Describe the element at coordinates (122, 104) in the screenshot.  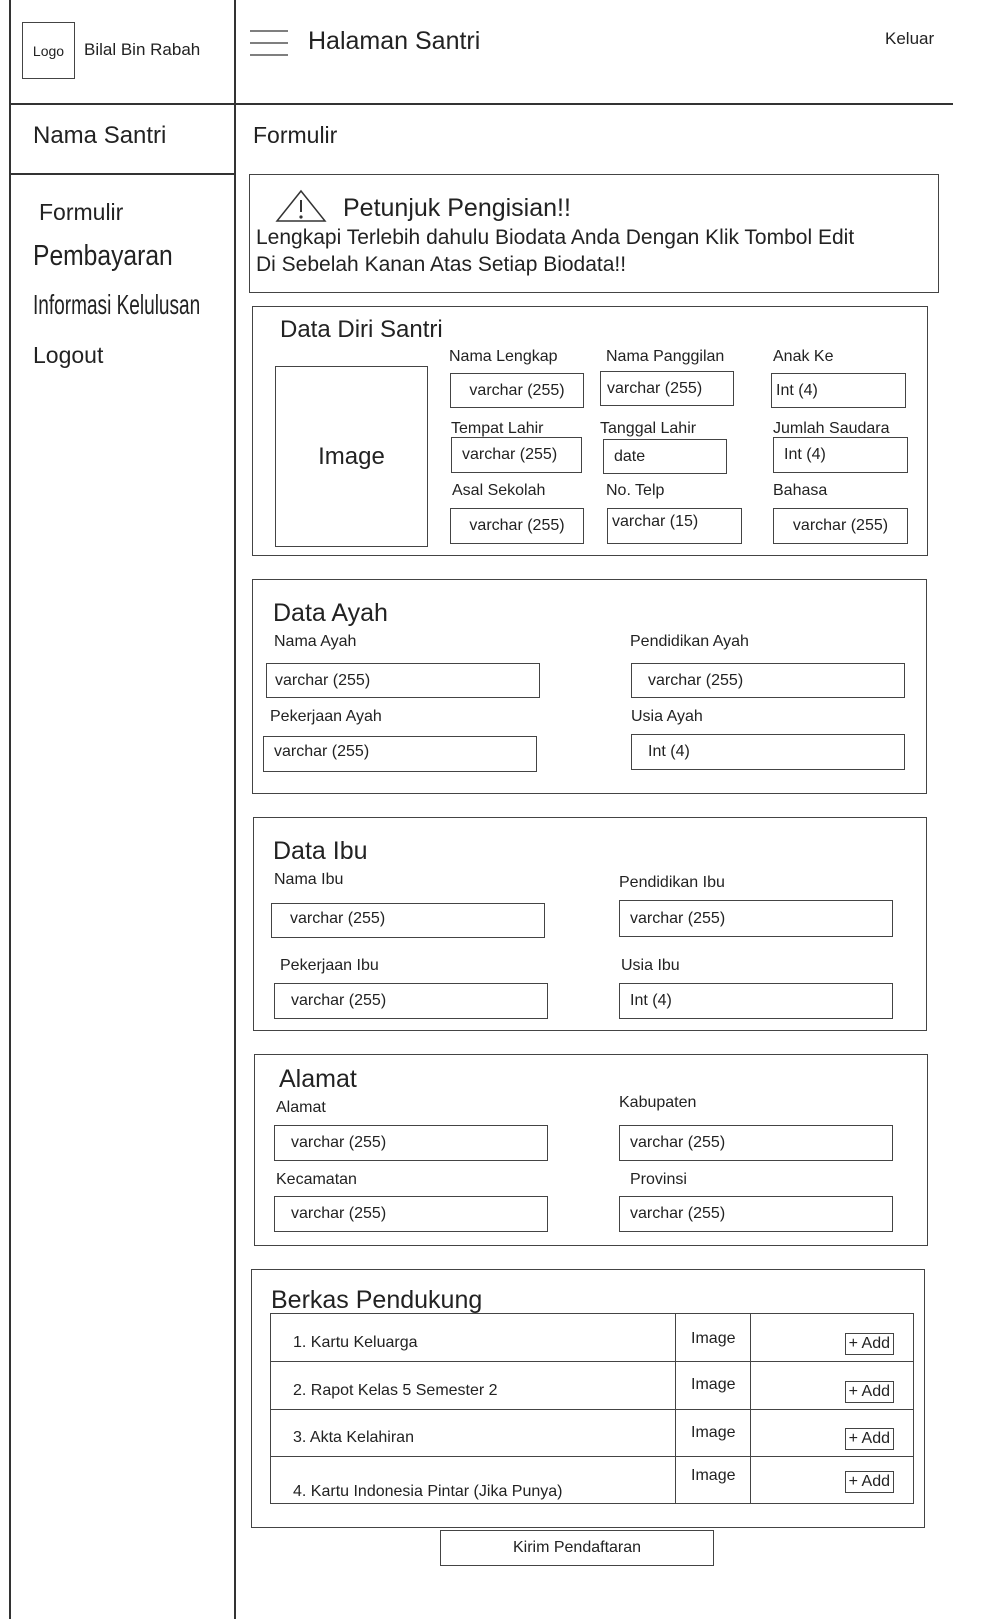
I see `header-divider-left` at that location.